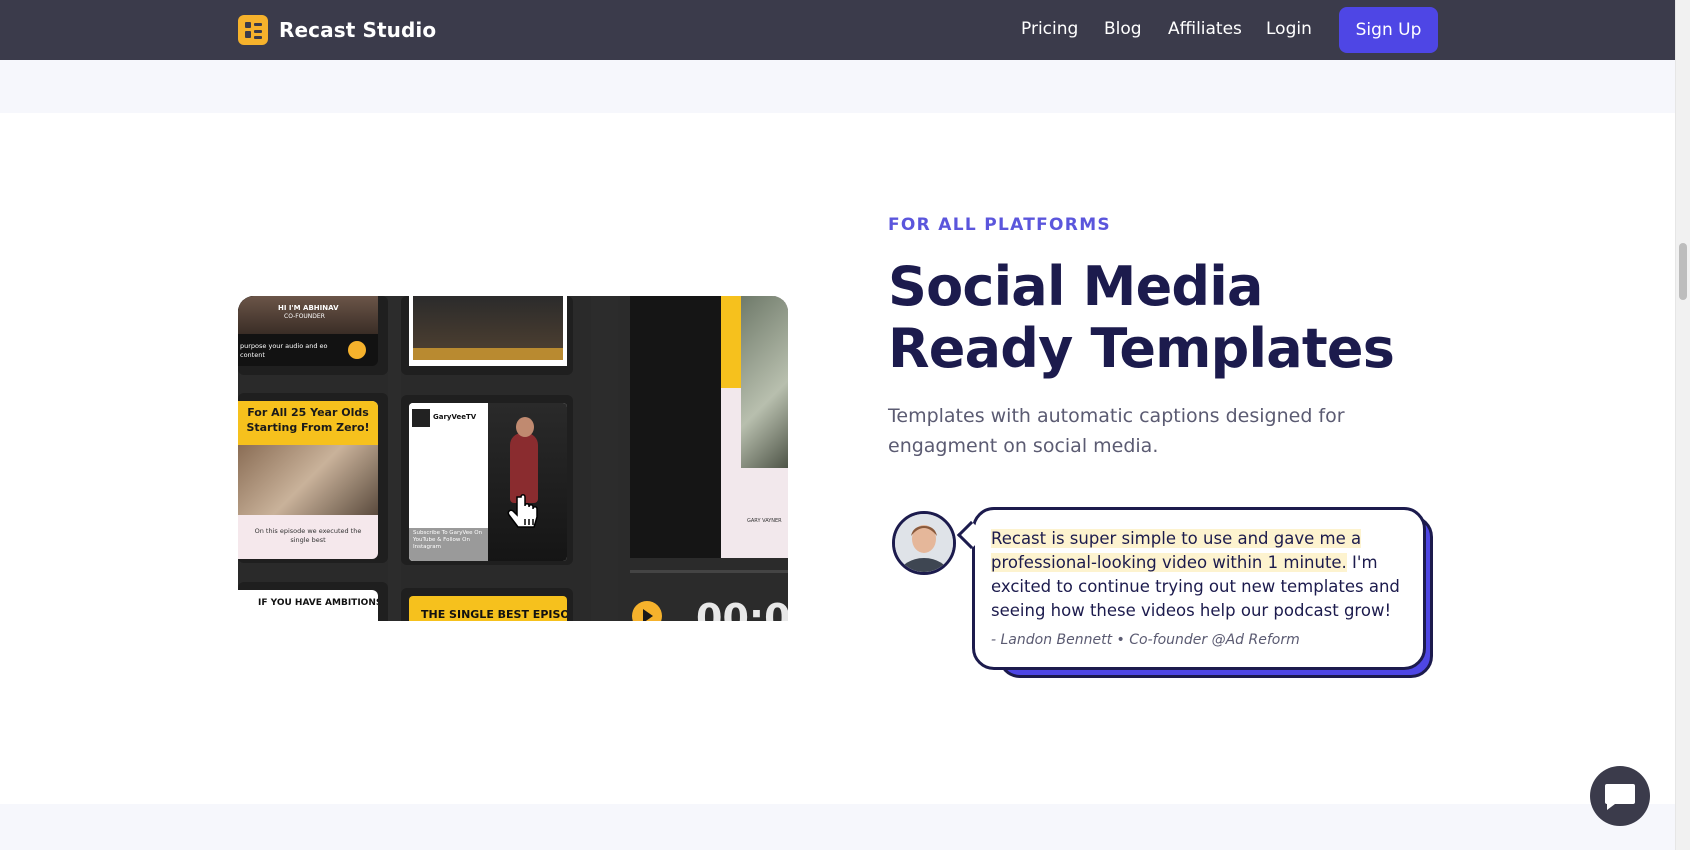 Image resolution: width=1690 pixels, height=850 pixels. I want to click on hand-pointer-icon, so click(522, 511).